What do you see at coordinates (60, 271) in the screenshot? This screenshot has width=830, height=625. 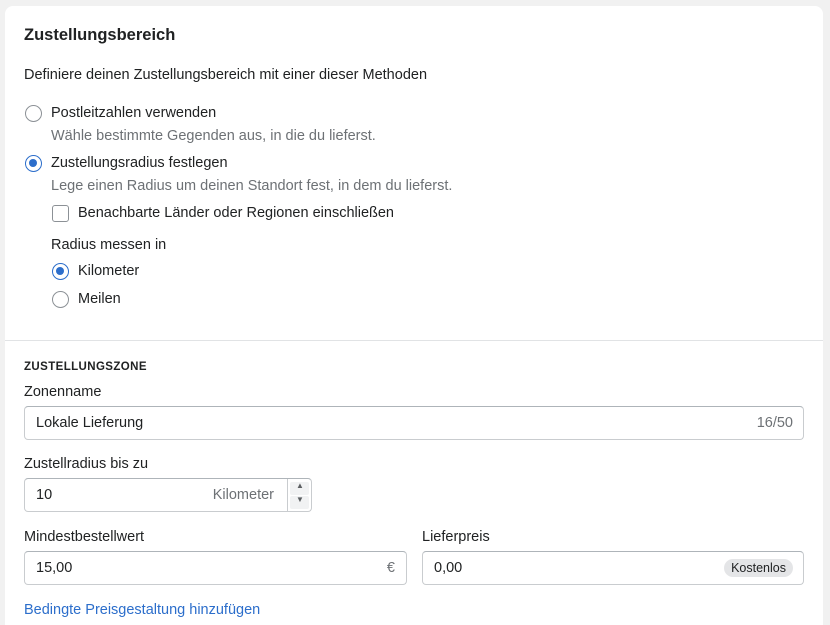 I see `radio-kilometer` at bounding box center [60, 271].